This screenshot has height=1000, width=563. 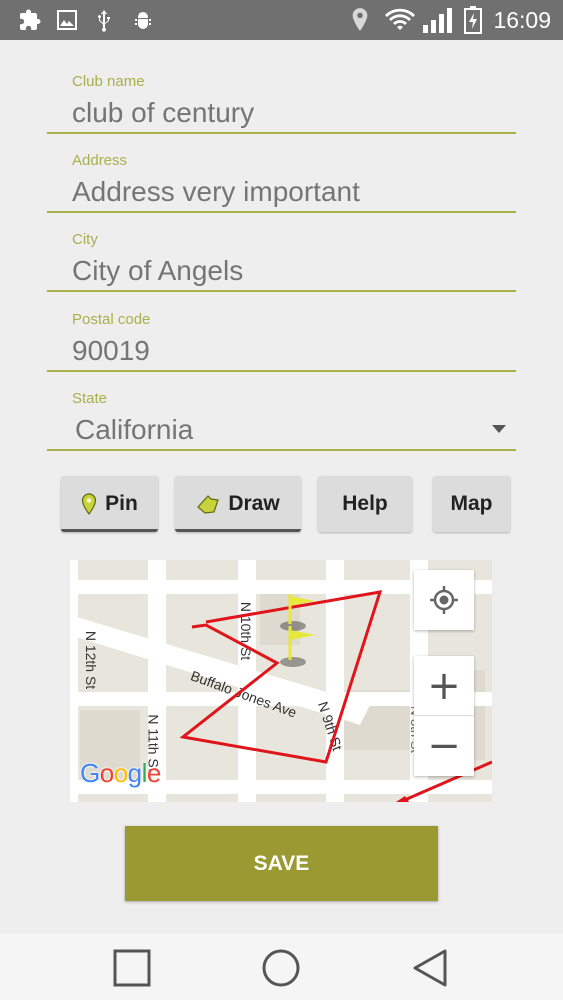 I want to click on state-value: California, so click(x=134, y=429).